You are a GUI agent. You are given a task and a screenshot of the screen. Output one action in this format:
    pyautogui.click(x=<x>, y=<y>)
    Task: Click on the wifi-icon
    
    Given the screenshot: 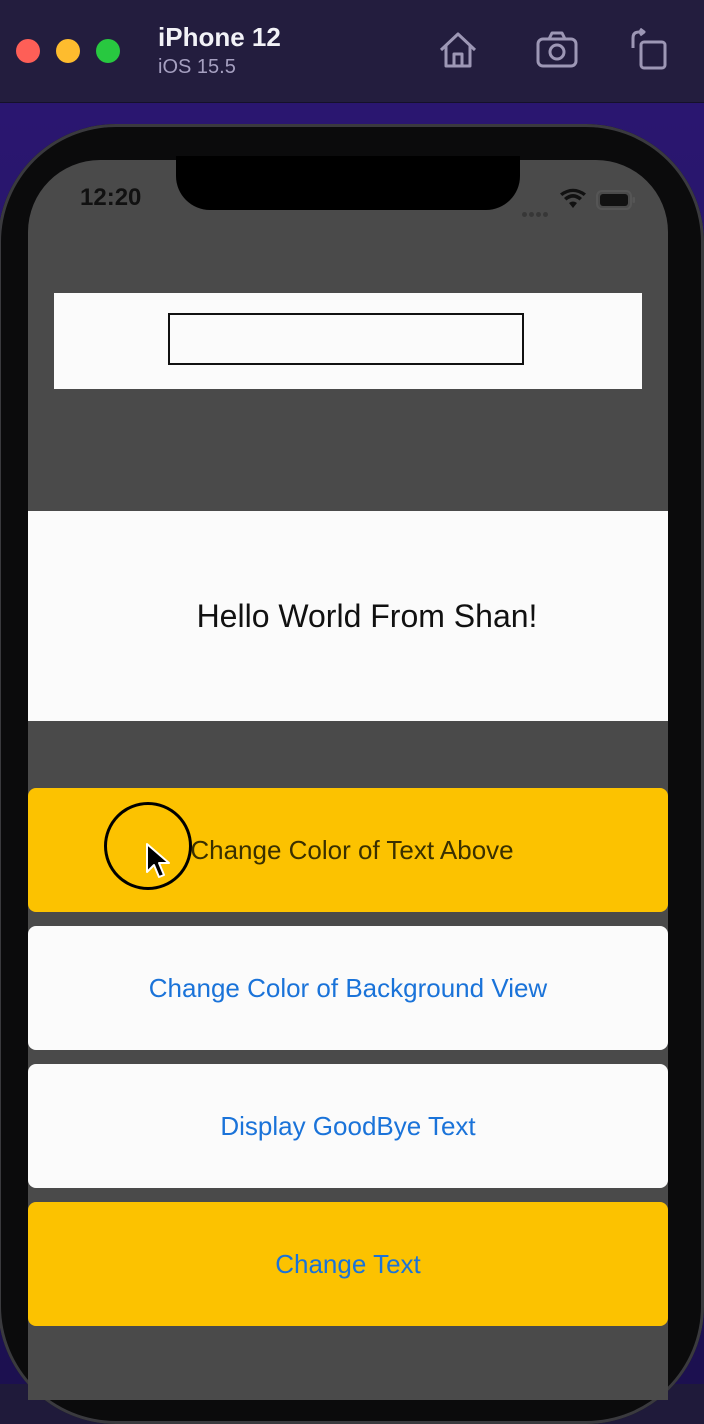 What is the action you would take?
    pyautogui.click(x=573, y=198)
    